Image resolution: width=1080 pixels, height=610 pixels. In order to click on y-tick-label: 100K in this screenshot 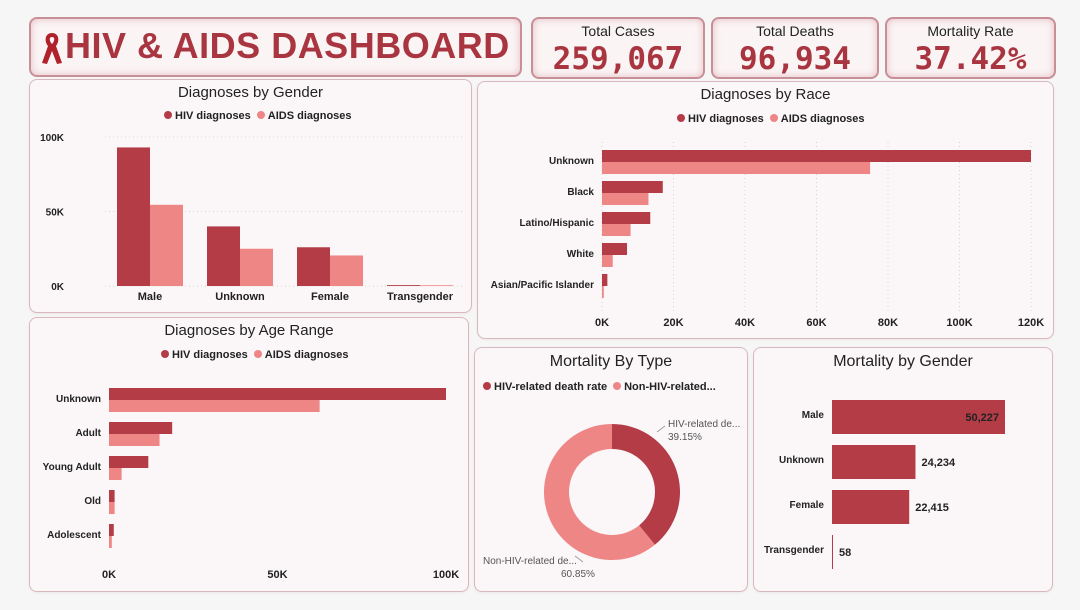, I will do `click(52, 138)`.